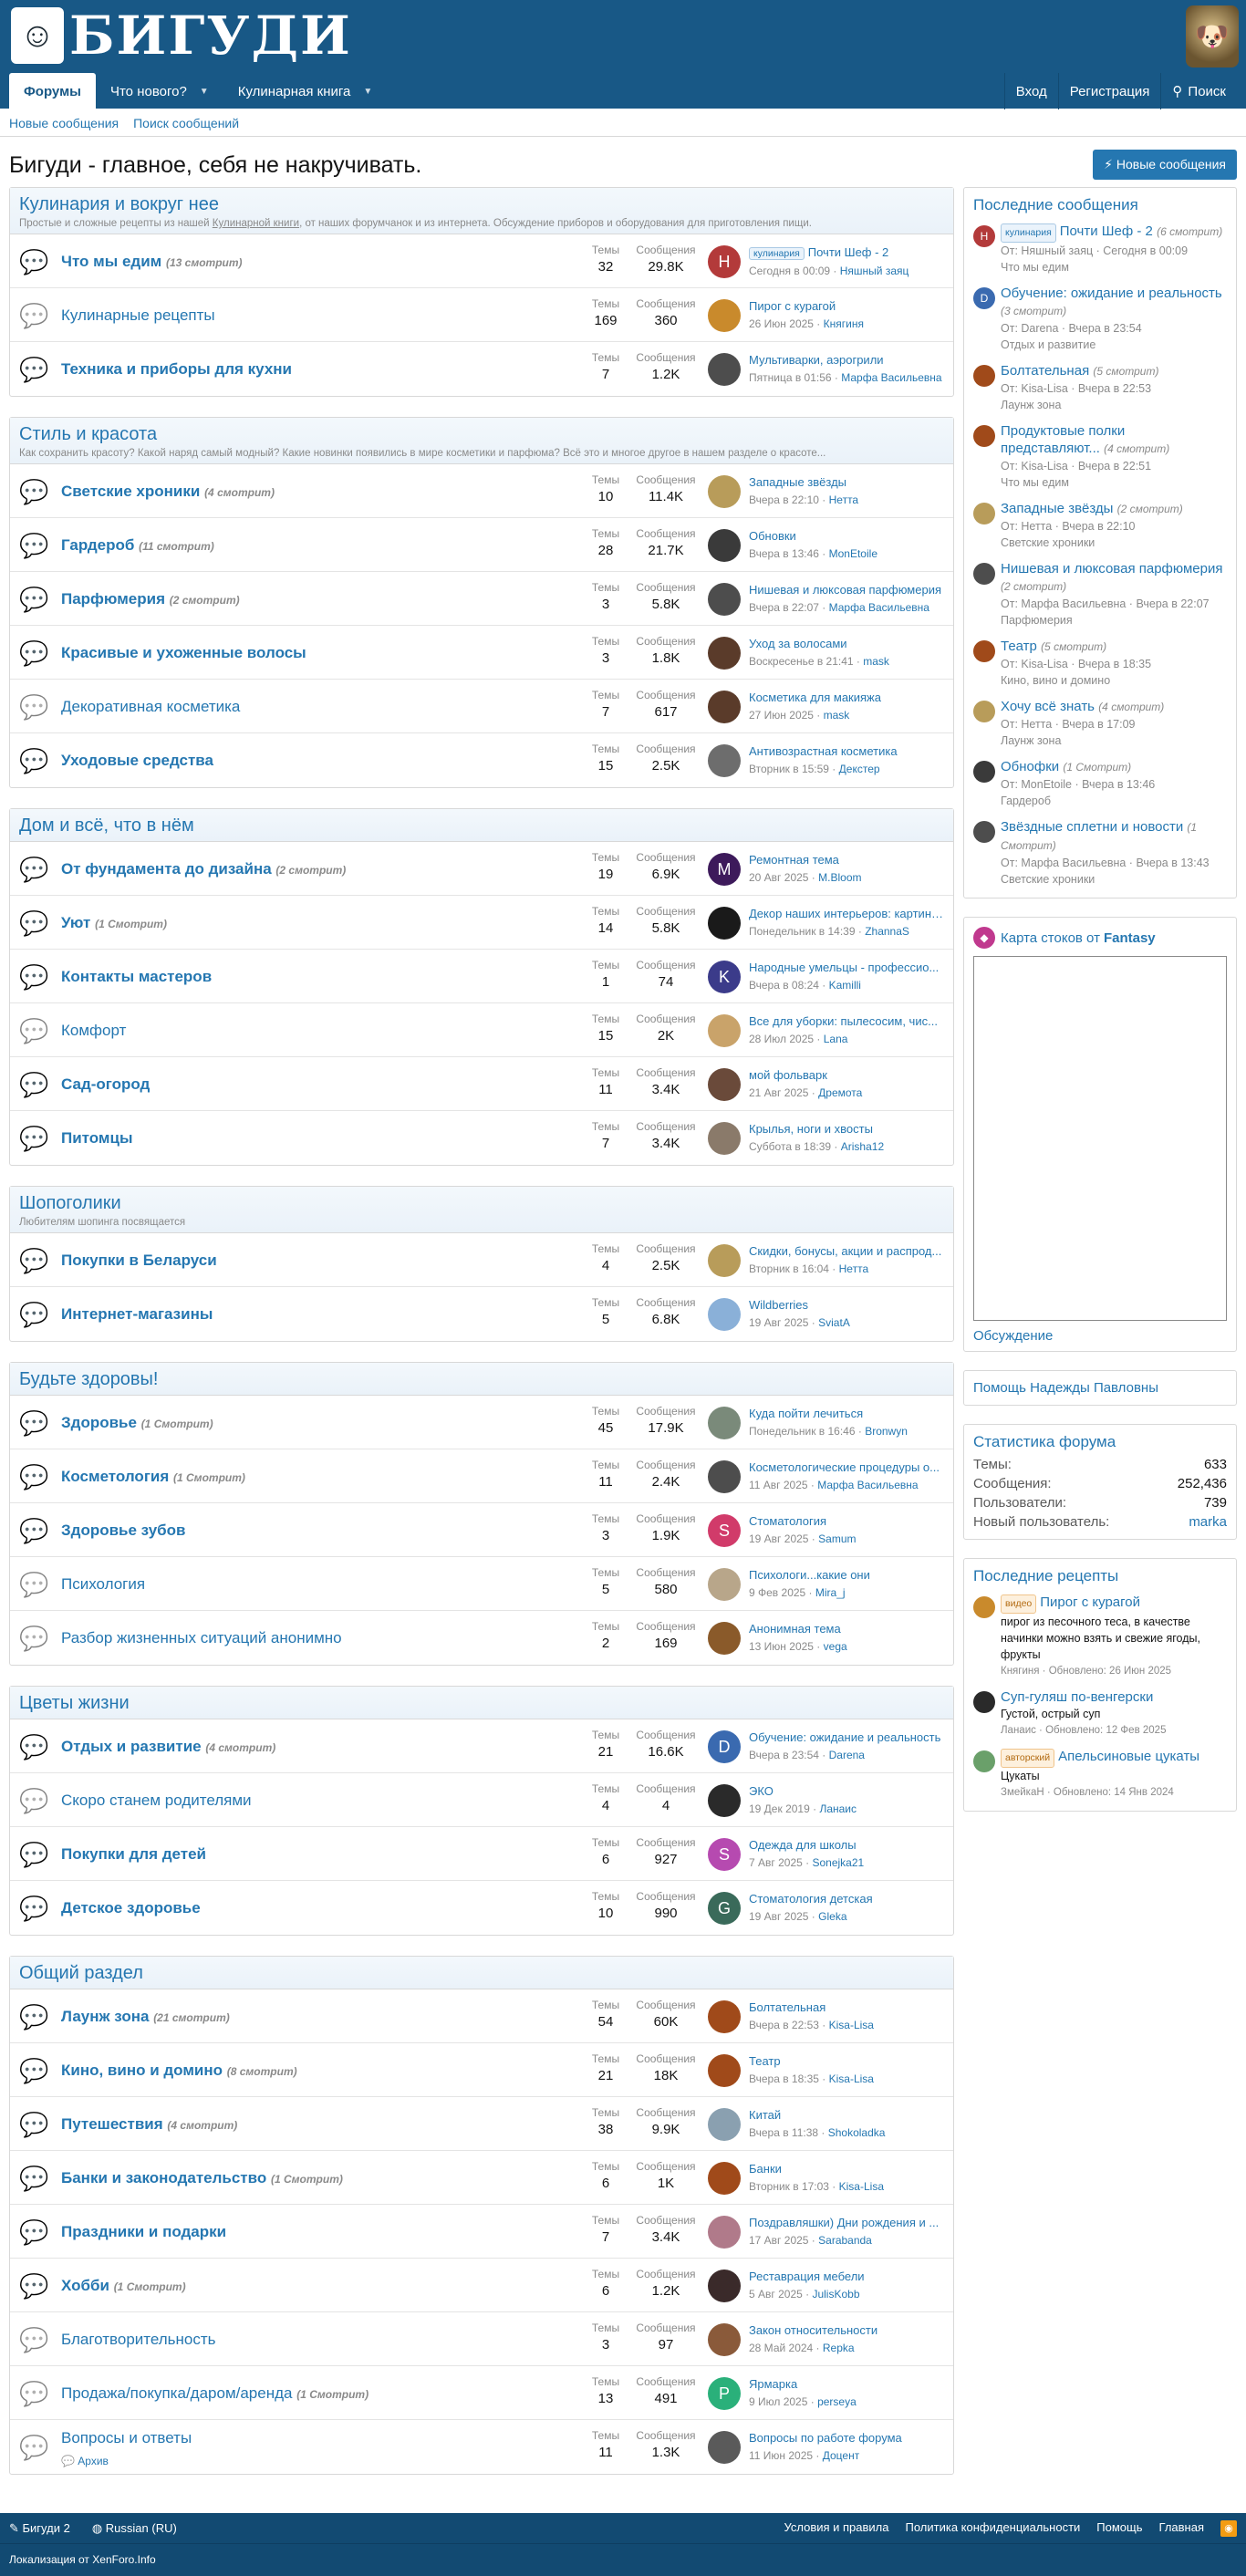  What do you see at coordinates (848, 252) in the screenshot?
I see `last-post-title: кулинария Почти Шеф - 2` at bounding box center [848, 252].